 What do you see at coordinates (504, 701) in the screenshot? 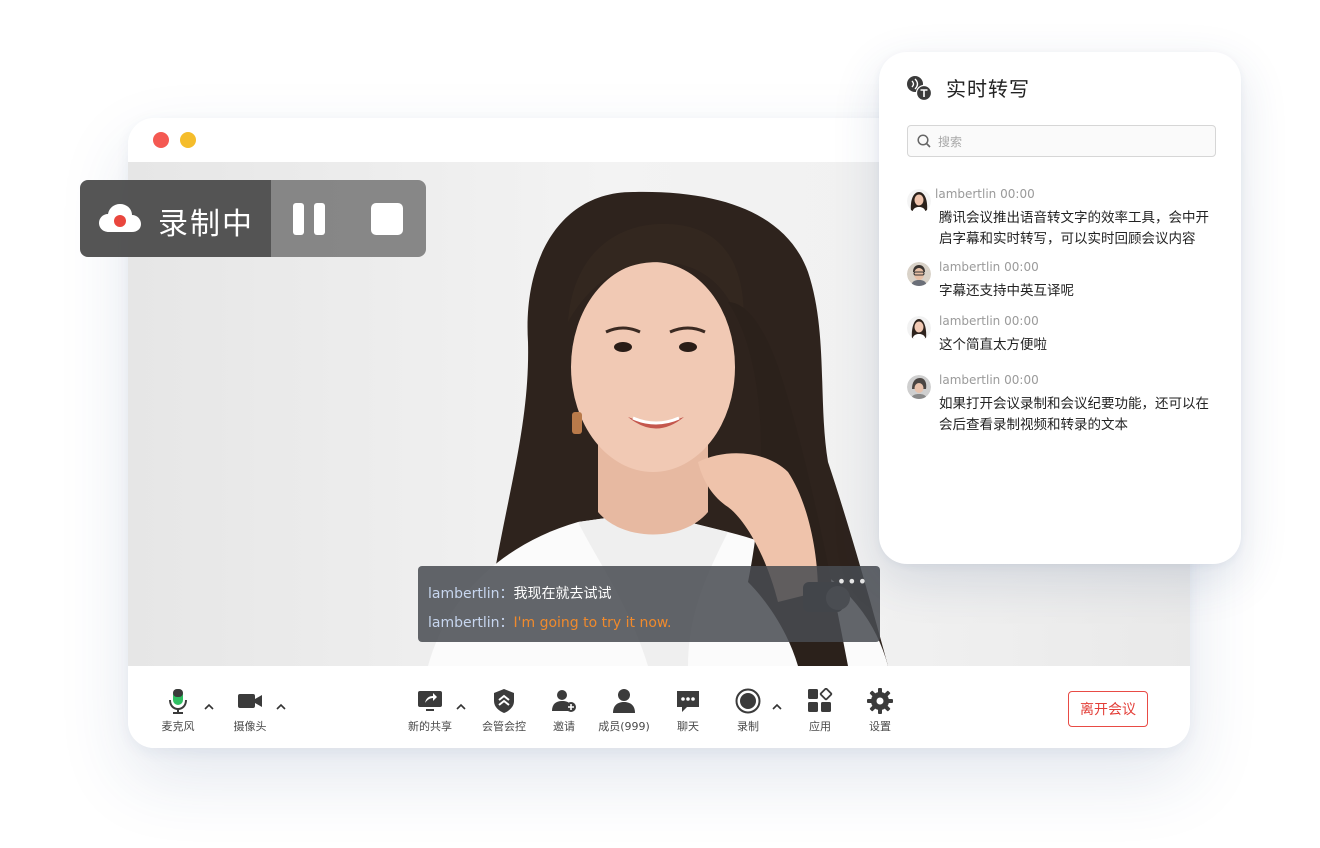
I see `shield-icon` at bounding box center [504, 701].